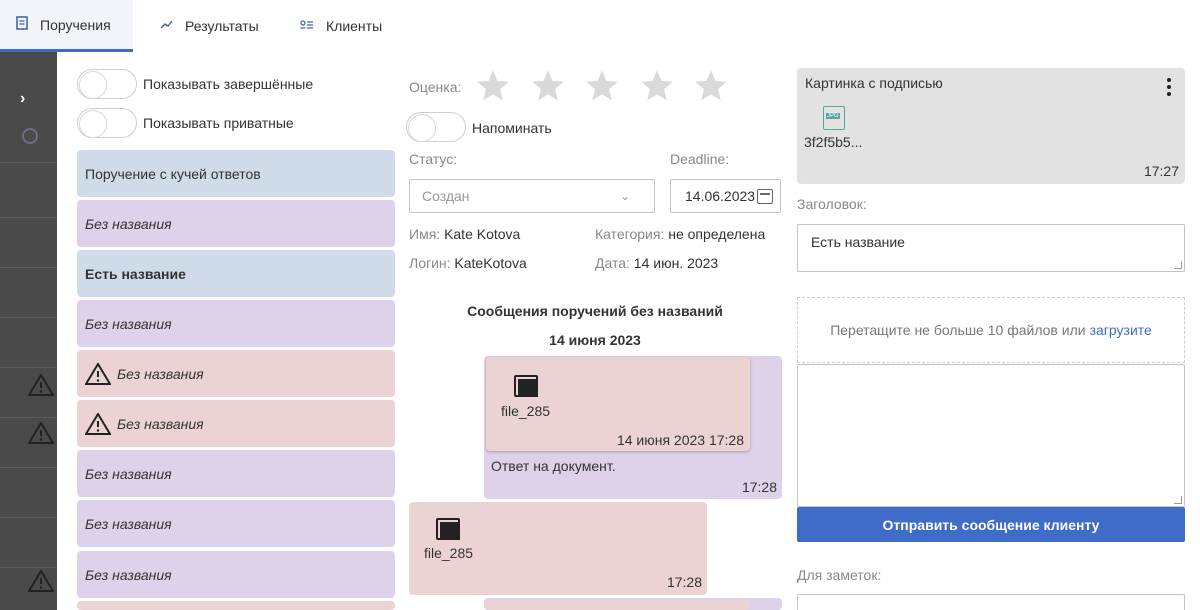 The image size is (1200, 610). I want to click on jpg-file-icon: JPG, so click(834, 118).